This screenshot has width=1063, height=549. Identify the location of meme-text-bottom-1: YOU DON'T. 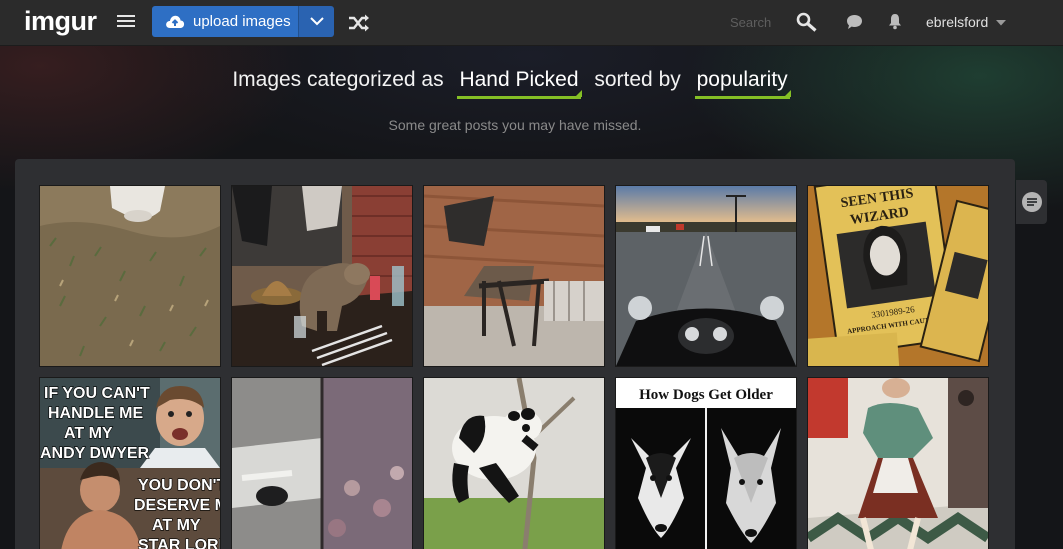
(179, 485).